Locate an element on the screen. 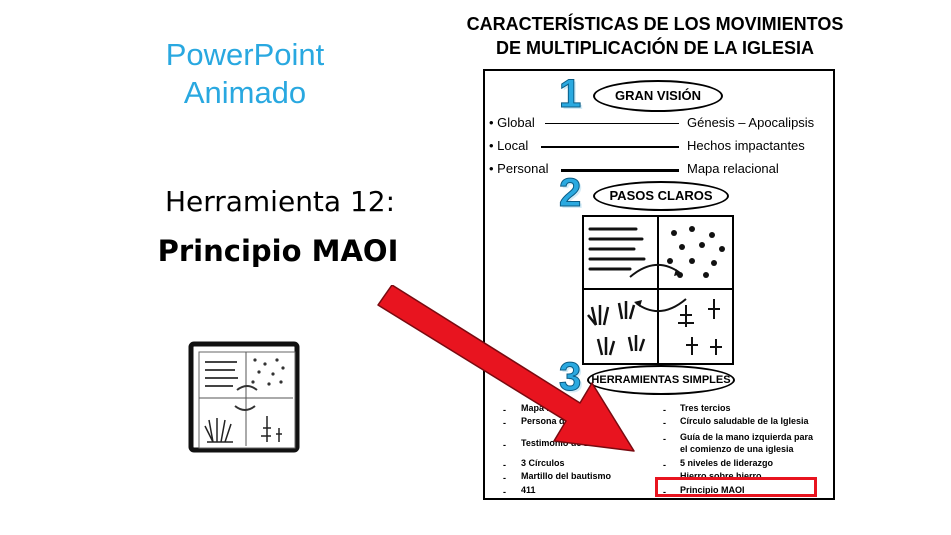 Image resolution: width=951 pixels, height=535 pixels. vision-label: • Local is located at coordinates (509, 145).